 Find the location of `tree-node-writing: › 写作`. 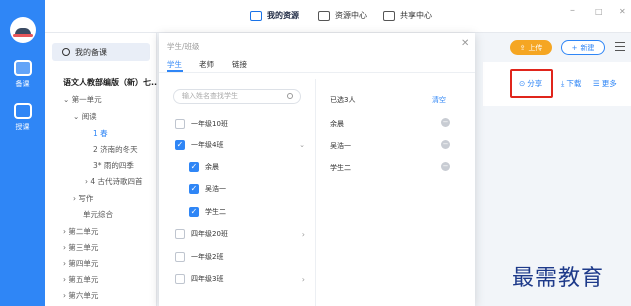

tree-node-writing: › 写作 is located at coordinates (83, 198).